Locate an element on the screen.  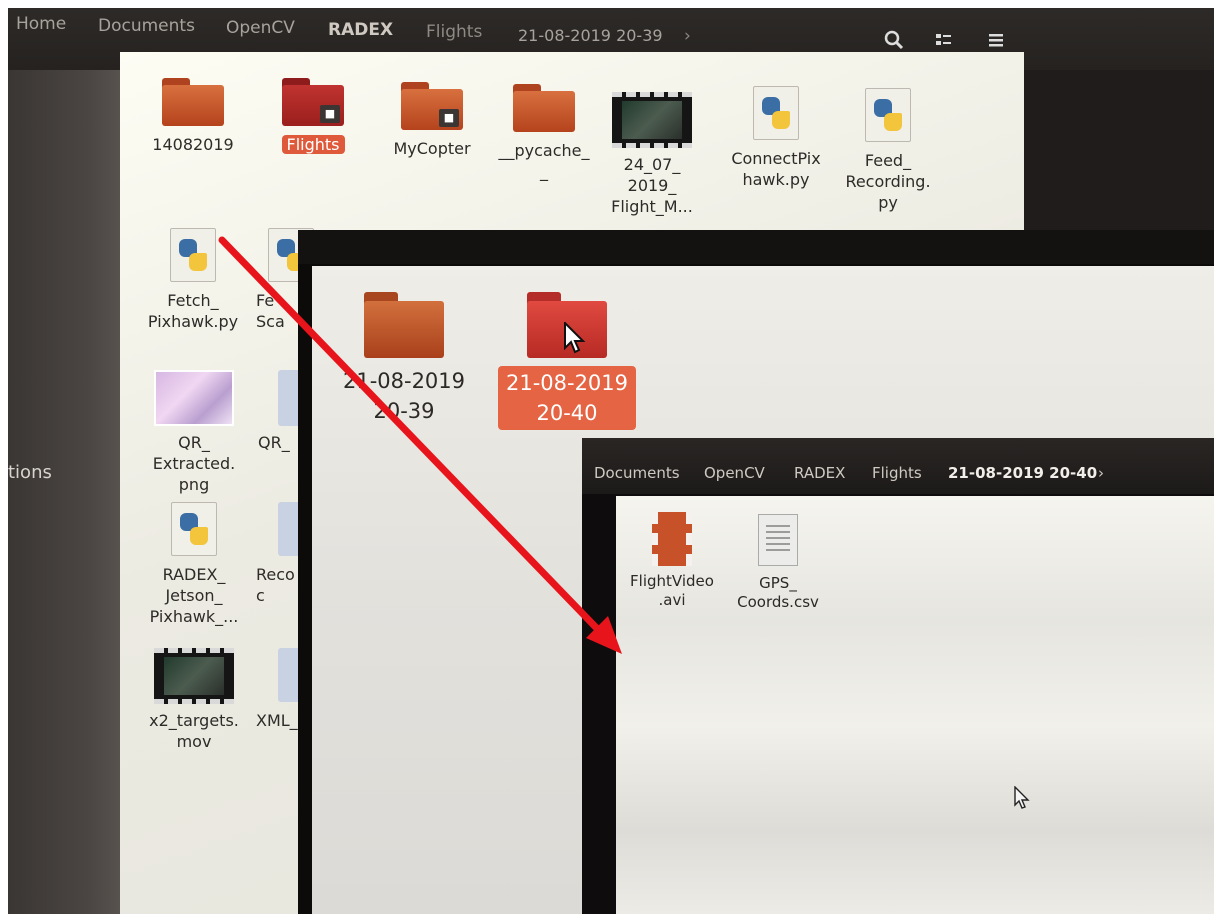
file-item: Fe Sca is located at coordinates (285, 280).